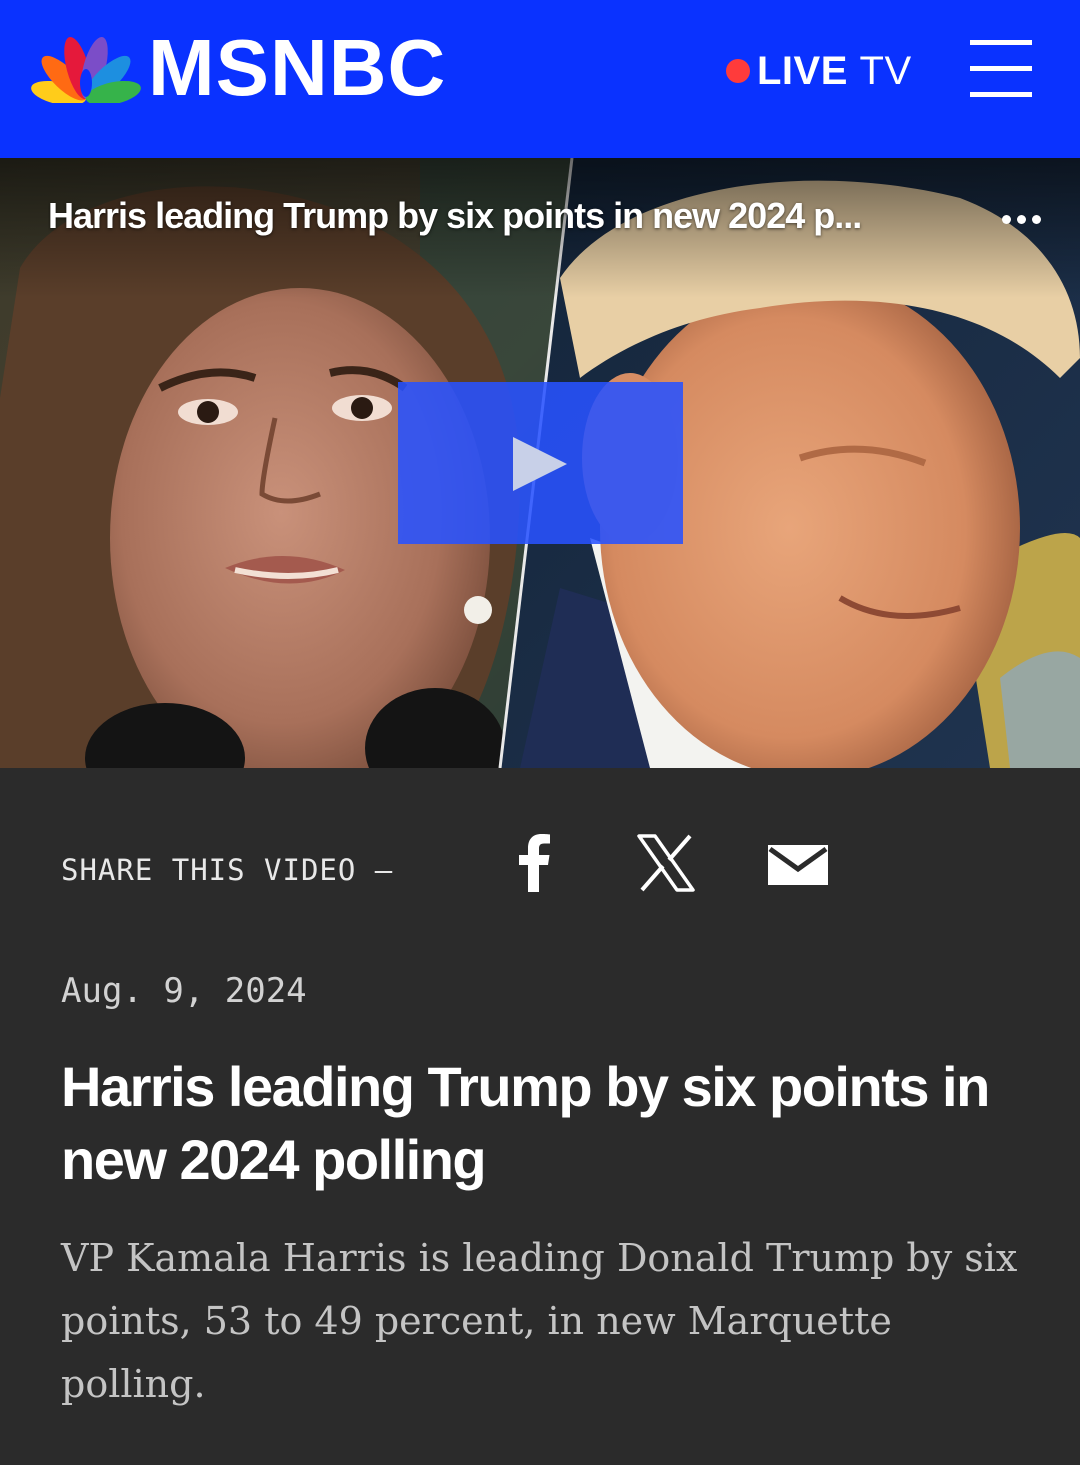 The image size is (1080, 1465). What do you see at coordinates (885, 71) in the screenshot?
I see `tv-label: TV` at bounding box center [885, 71].